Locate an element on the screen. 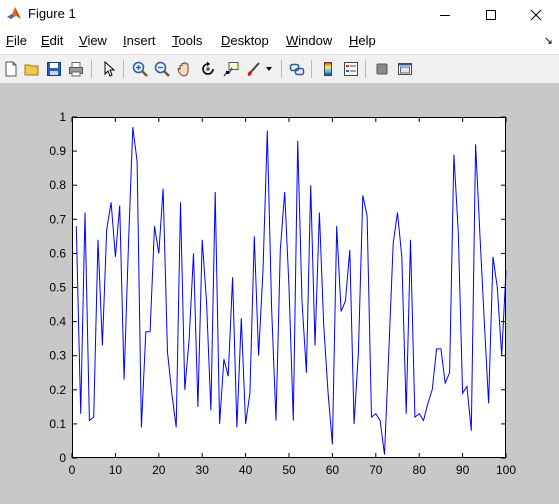 The height and width of the screenshot is (504, 559). brush-button is located at coordinates (254, 69).